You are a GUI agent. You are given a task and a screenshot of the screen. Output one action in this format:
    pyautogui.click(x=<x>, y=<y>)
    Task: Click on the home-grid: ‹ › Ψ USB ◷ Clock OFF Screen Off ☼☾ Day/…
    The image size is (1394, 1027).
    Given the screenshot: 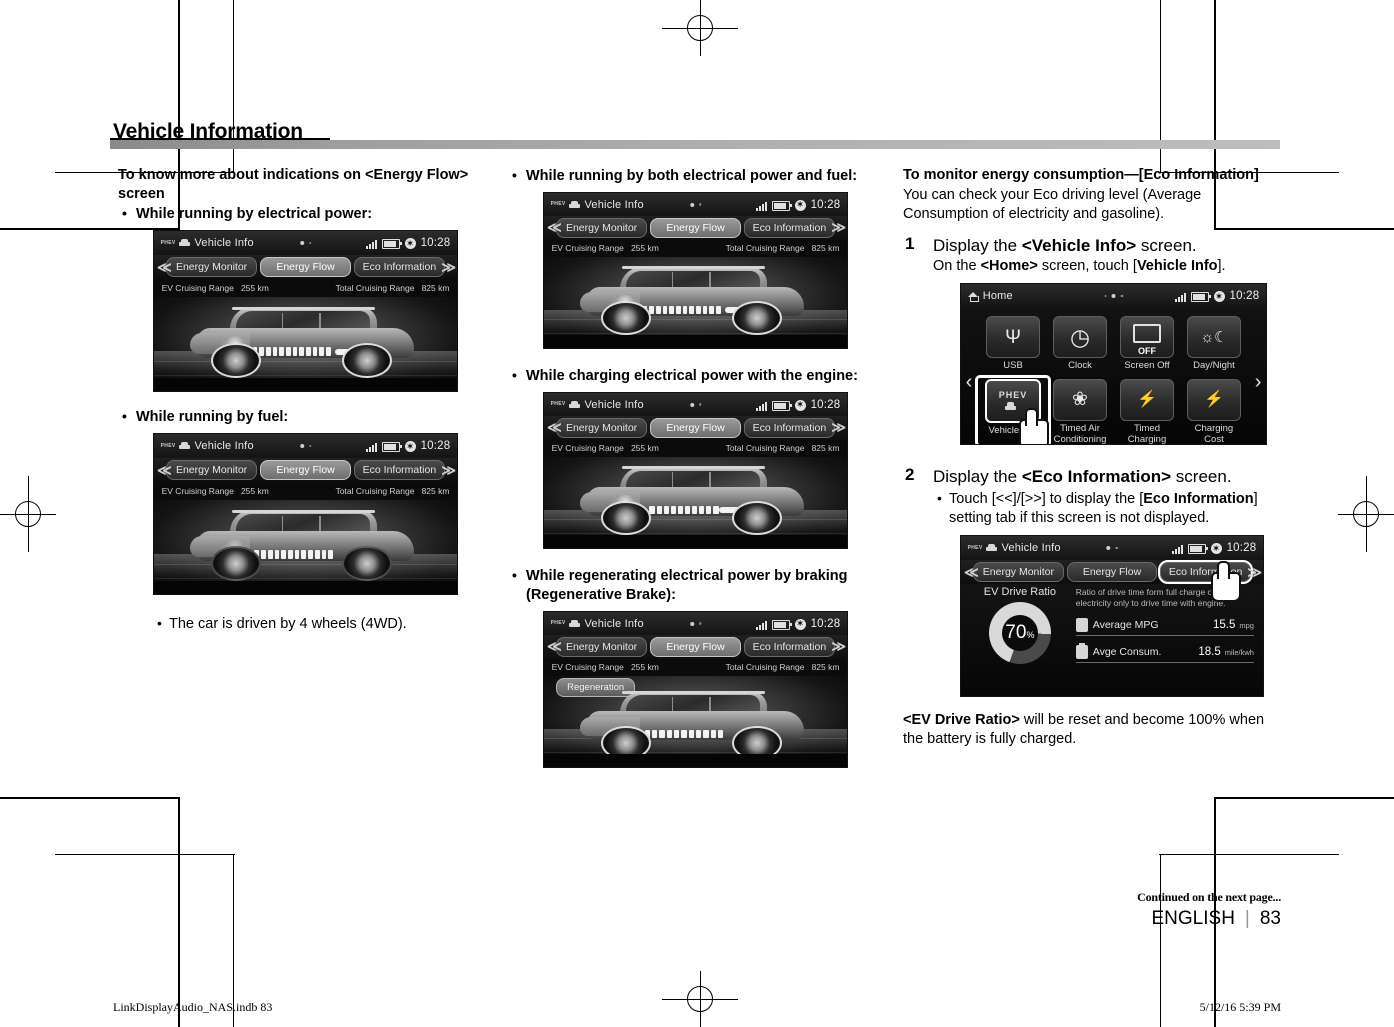 What is the action you would take?
    pyautogui.click(x=1113, y=376)
    